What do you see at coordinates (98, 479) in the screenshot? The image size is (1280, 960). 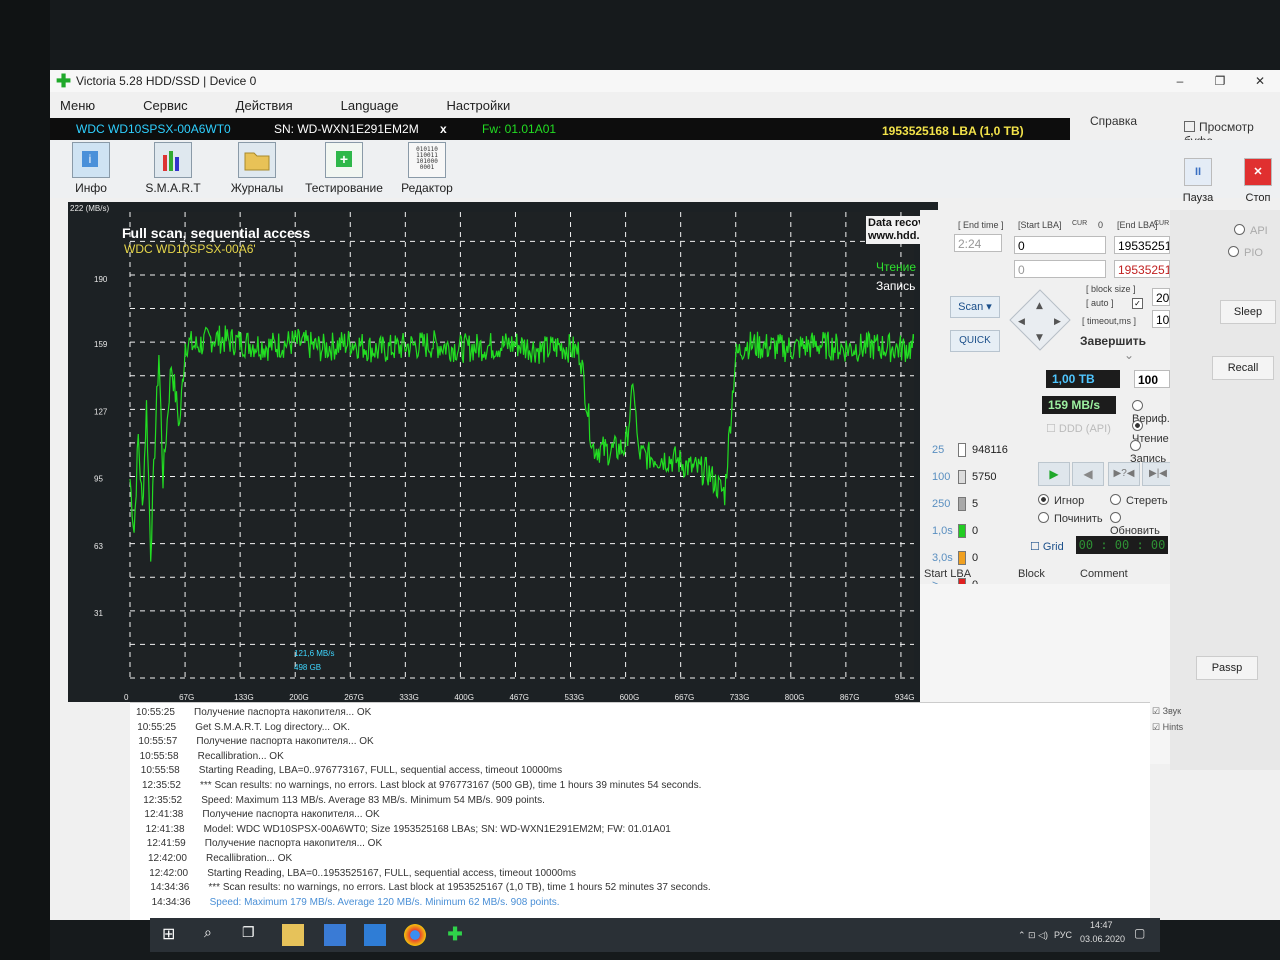 I see `y-tick-label: 95` at bounding box center [98, 479].